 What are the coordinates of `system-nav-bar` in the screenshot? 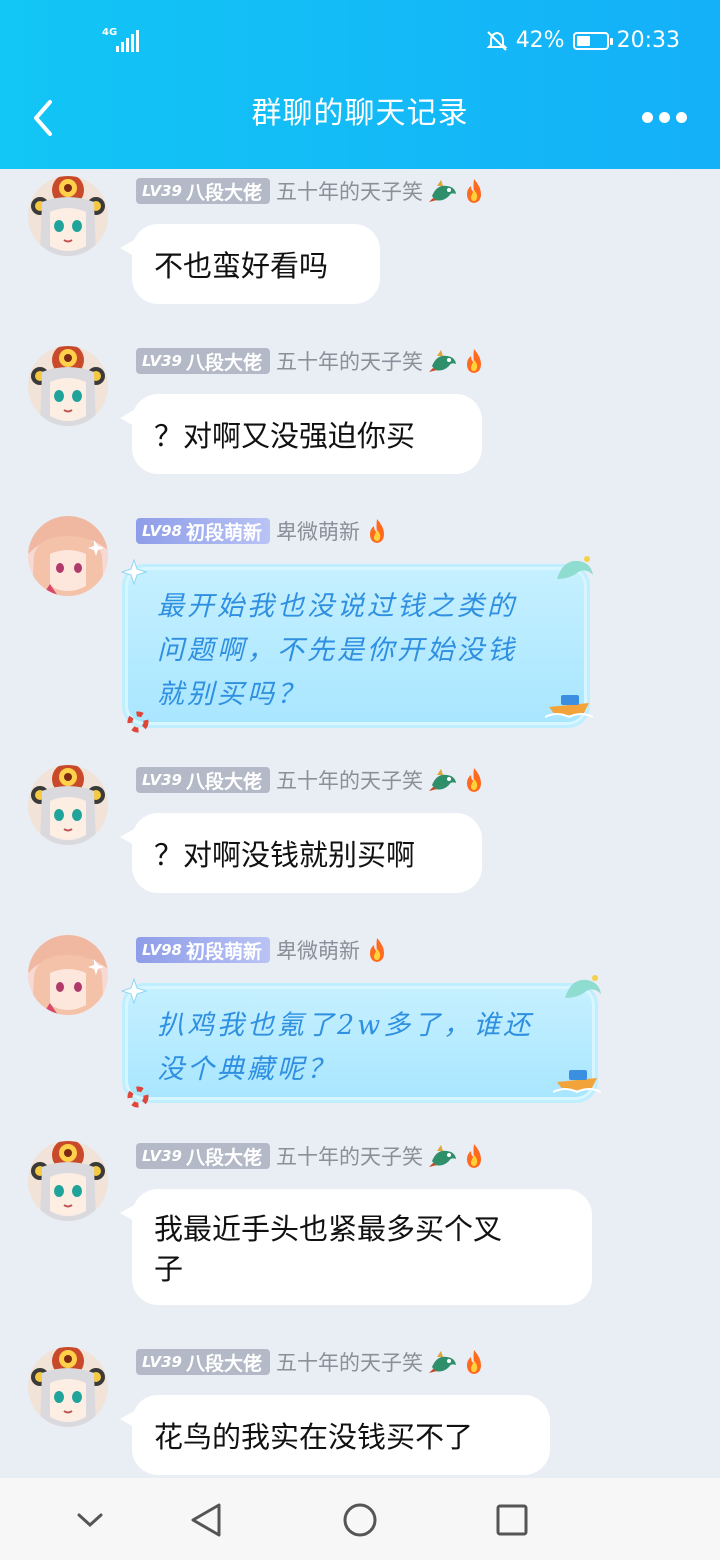 It's located at (360, 1519).